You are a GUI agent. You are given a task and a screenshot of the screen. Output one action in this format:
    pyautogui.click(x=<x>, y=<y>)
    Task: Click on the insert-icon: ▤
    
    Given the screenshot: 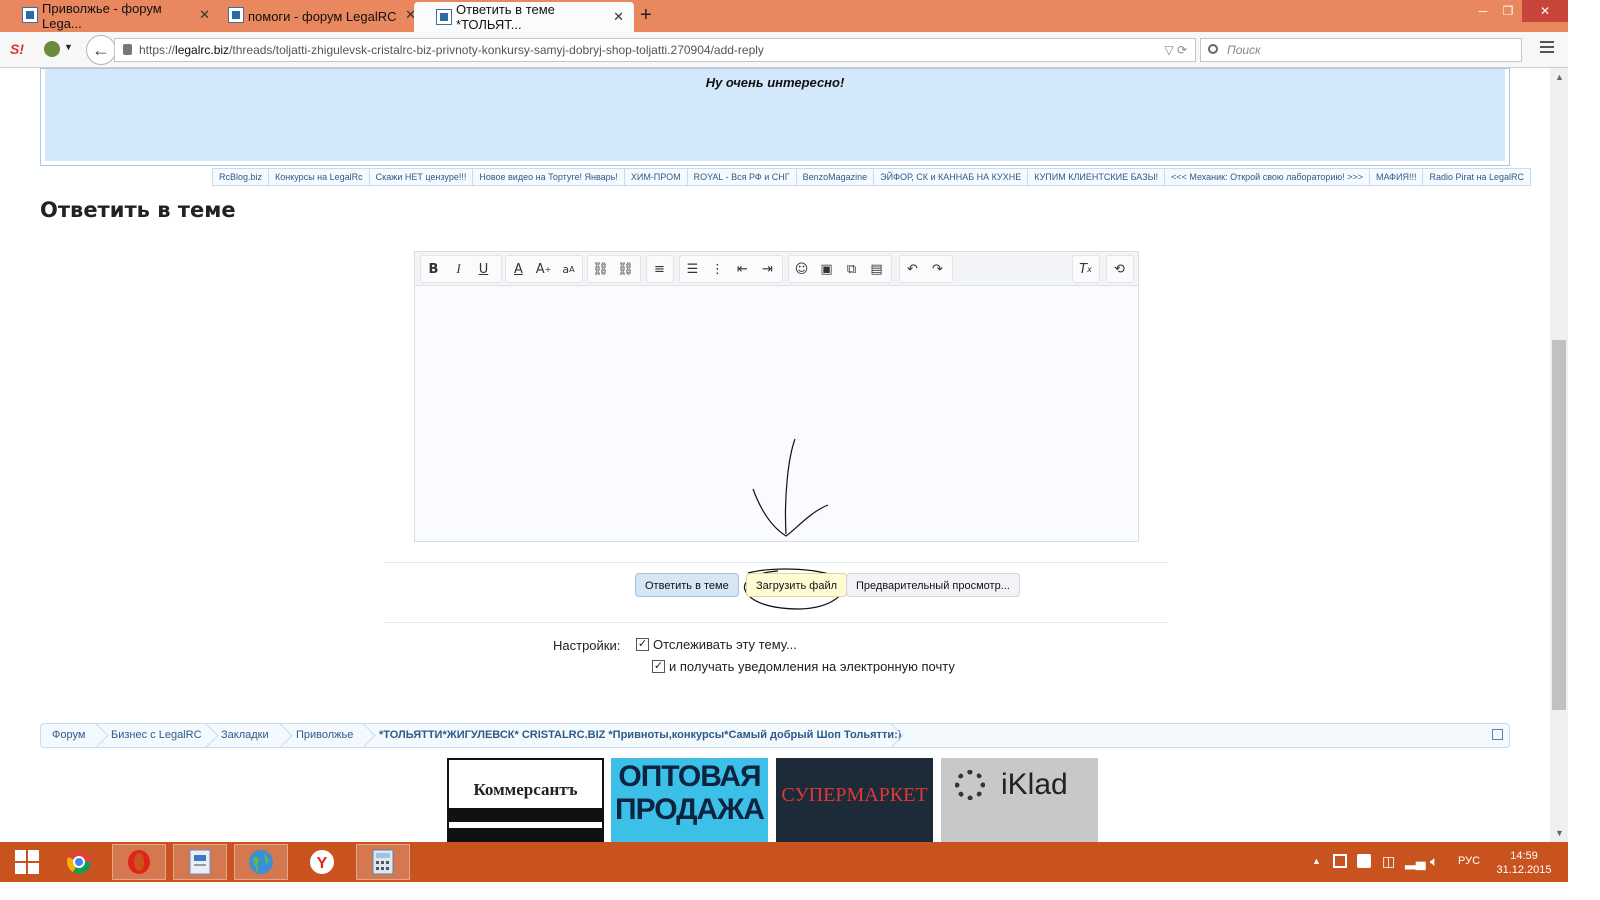 What is the action you would take?
    pyautogui.click(x=876, y=269)
    